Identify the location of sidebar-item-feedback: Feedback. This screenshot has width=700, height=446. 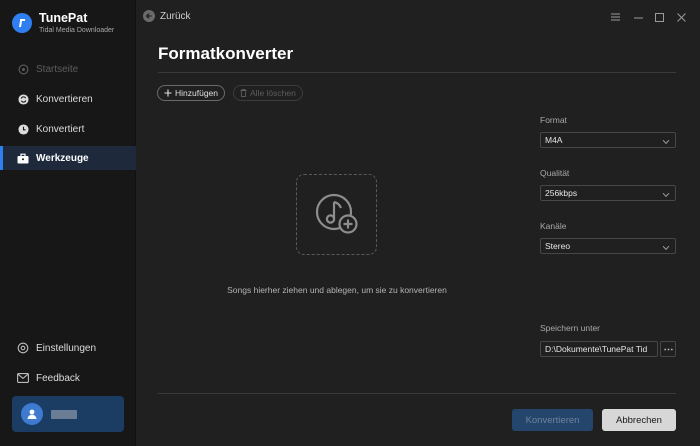
(68, 378).